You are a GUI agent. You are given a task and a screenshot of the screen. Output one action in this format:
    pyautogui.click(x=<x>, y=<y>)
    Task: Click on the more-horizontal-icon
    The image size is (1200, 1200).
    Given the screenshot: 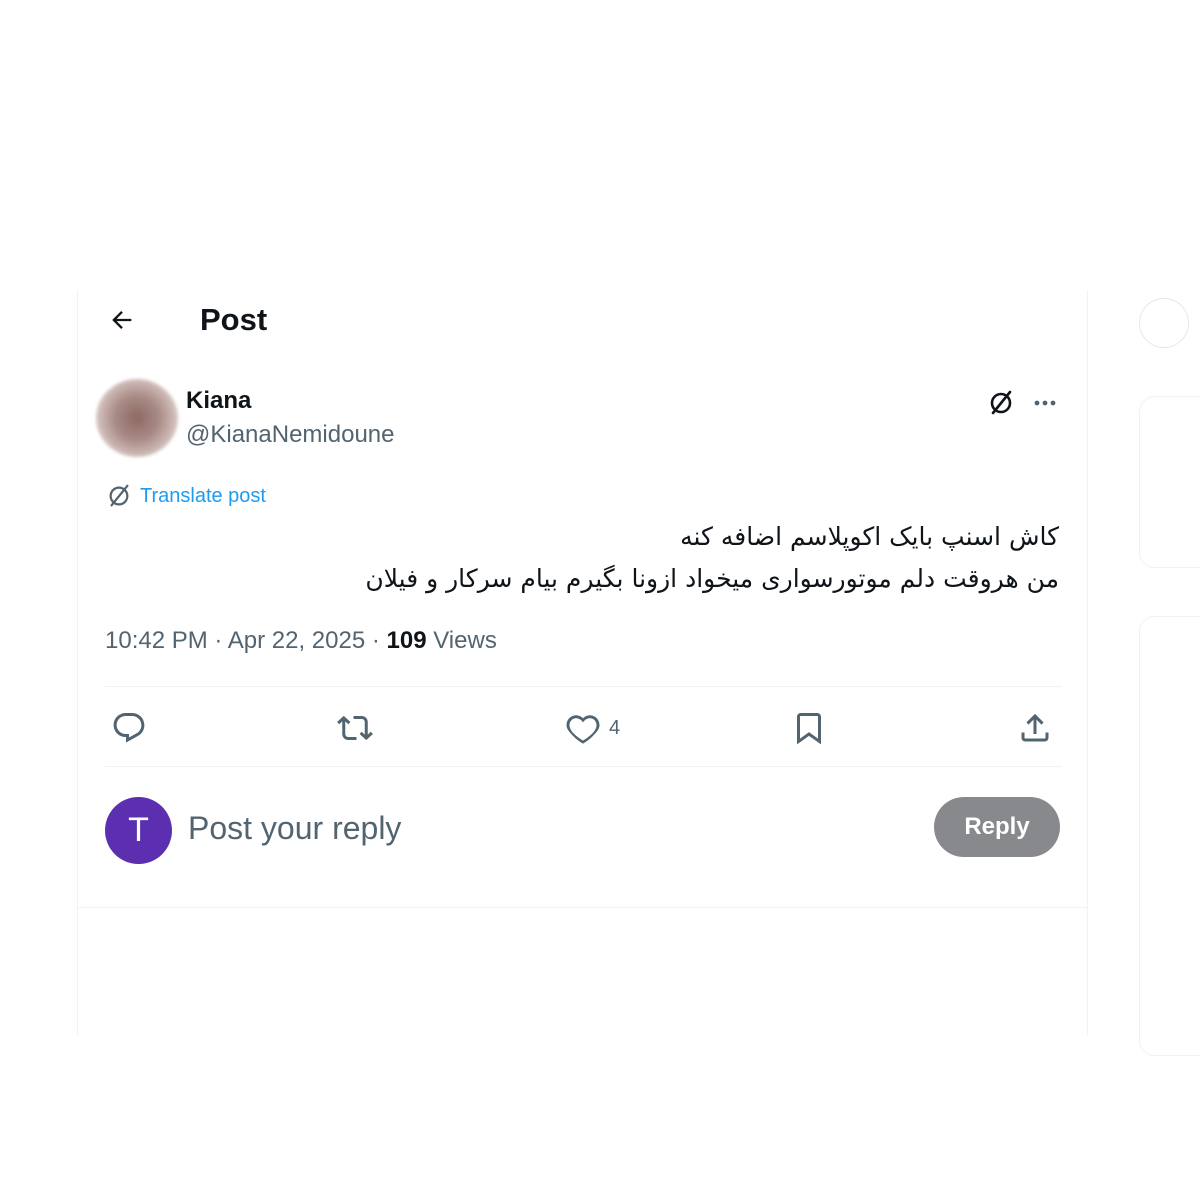 What is the action you would take?
    pyautogui.click(x=1045, y=403)
    